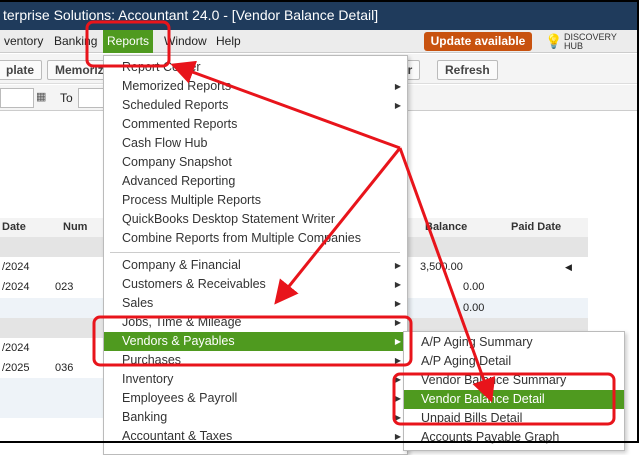 This screenshot has width=639, height=455. I want to click on item-label: Company Snapshot, so click(177, 162).